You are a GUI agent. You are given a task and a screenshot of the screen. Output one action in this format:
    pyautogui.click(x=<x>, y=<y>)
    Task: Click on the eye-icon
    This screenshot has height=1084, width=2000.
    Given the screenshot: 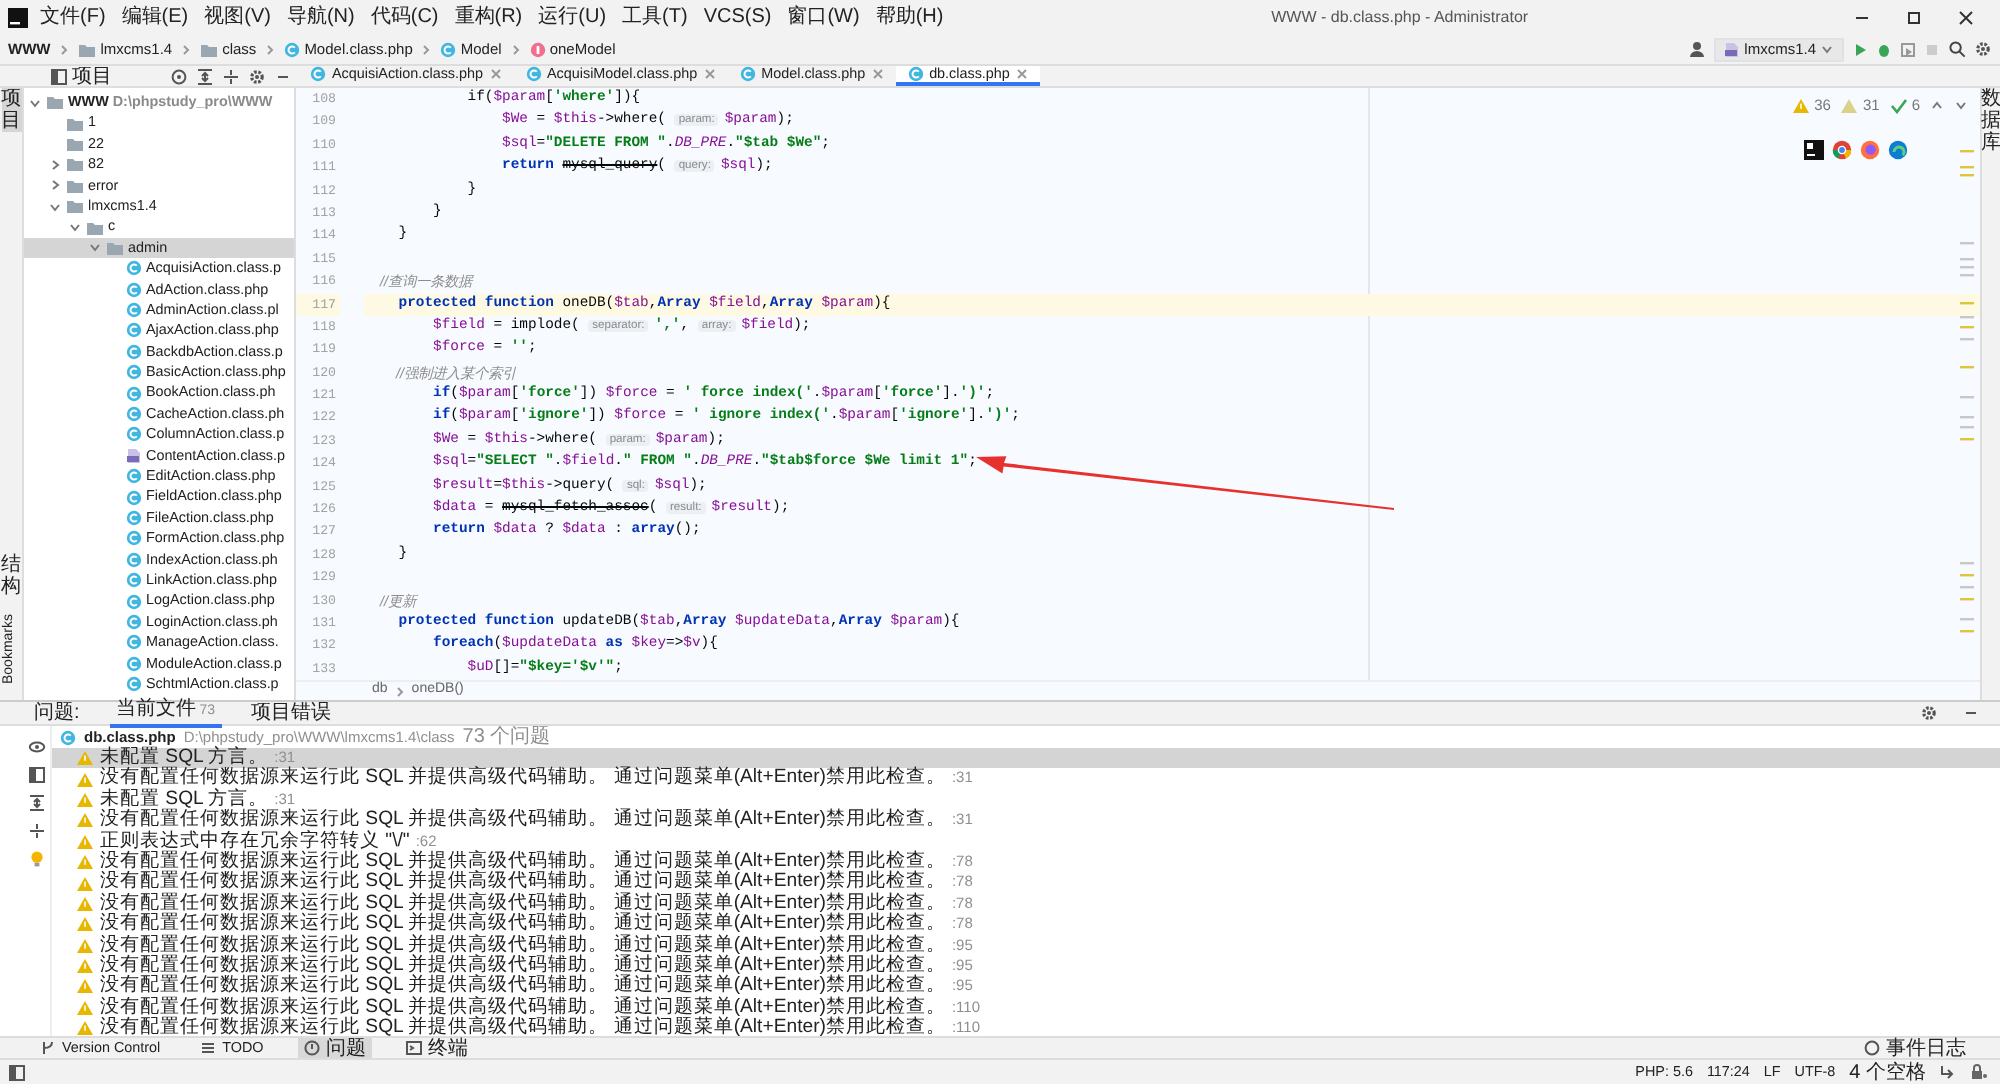 What is the action you would take?
    pyautogui.click(x=37, y=747)
    